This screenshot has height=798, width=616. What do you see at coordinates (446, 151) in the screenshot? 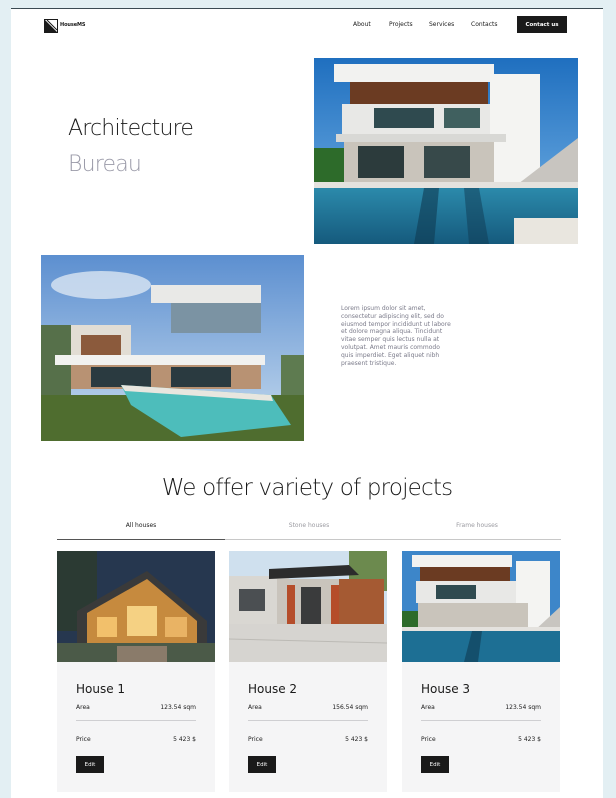
I see `hero-house-photo` at bounding box center [446, 151].